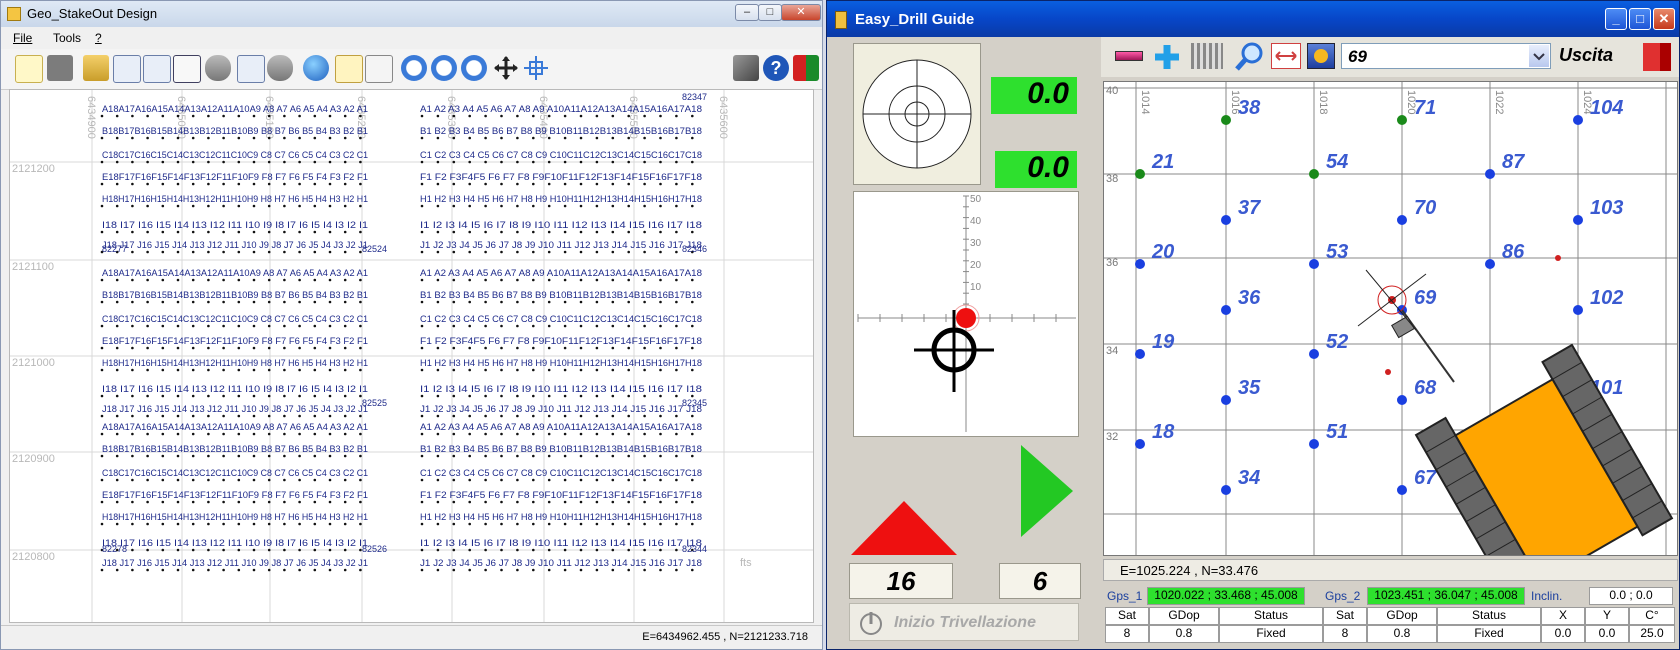  Describe the element at coordinates (218, 68) in the screenshot. I see `layer-icon` at that location.